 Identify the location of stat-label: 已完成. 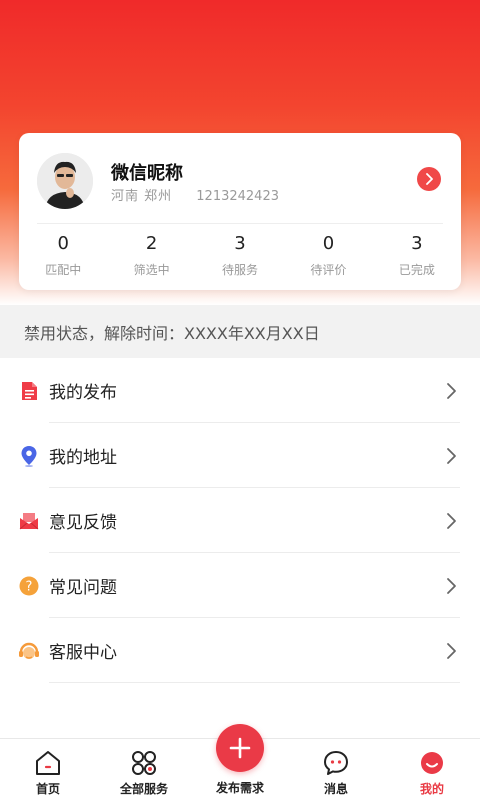
(416, 270).